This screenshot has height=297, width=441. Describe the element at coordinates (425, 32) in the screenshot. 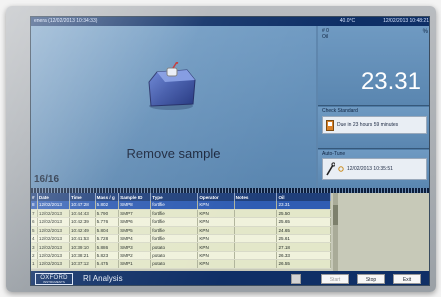

I see `result-unit: %` at that location.